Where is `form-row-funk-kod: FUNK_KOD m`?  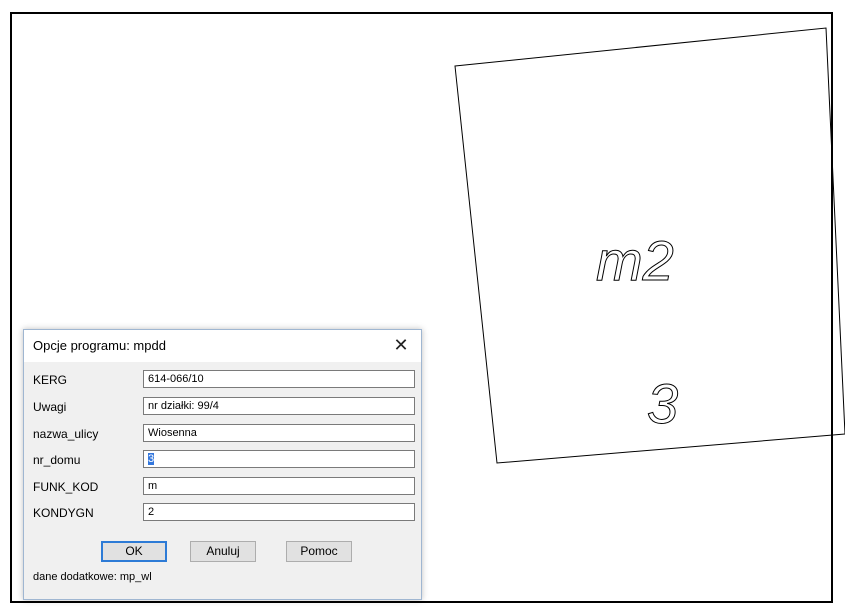
form-row-funk-kod: FUNK_KOD m is located at coordinates (222, 488).